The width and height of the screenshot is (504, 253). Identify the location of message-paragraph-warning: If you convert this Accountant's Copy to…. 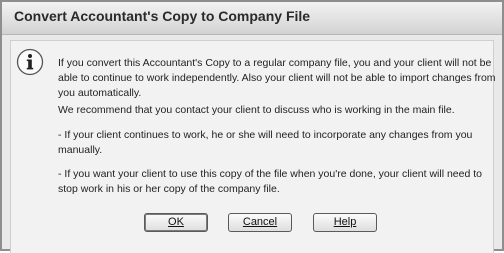
(277, 78).